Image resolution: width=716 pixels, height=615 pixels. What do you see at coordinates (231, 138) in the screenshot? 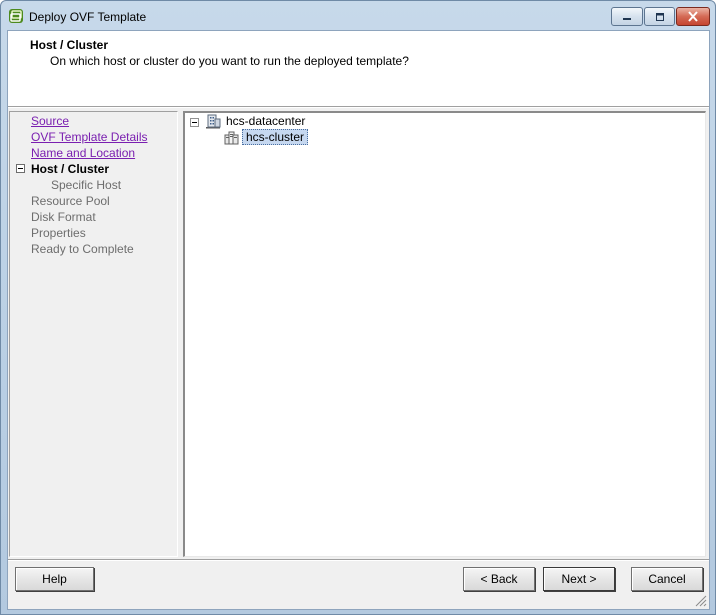
I see `cluster-icon` at bounding box center [231, 138].